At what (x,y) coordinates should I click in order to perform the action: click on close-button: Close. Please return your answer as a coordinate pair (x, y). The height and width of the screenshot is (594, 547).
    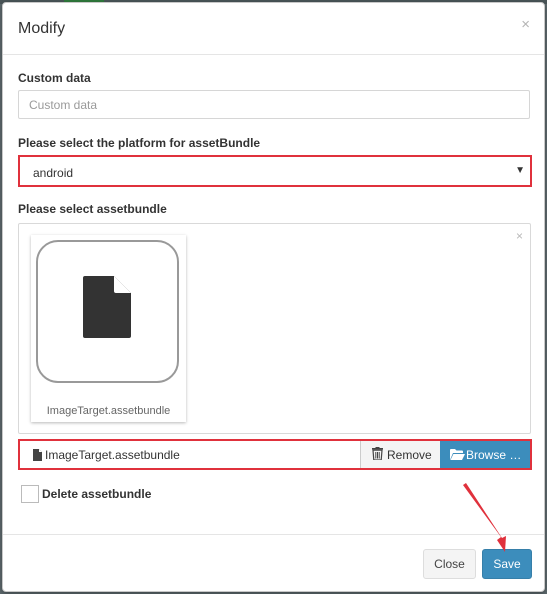
    Looking at the image, I should click on (449, 564).